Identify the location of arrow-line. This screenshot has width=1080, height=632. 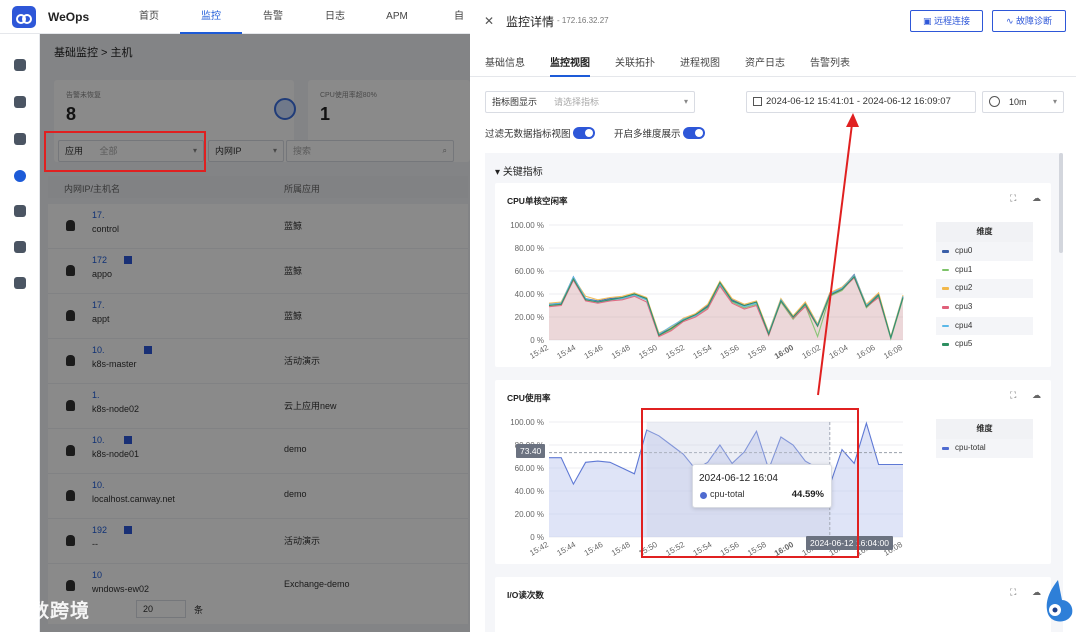
(835, 259).